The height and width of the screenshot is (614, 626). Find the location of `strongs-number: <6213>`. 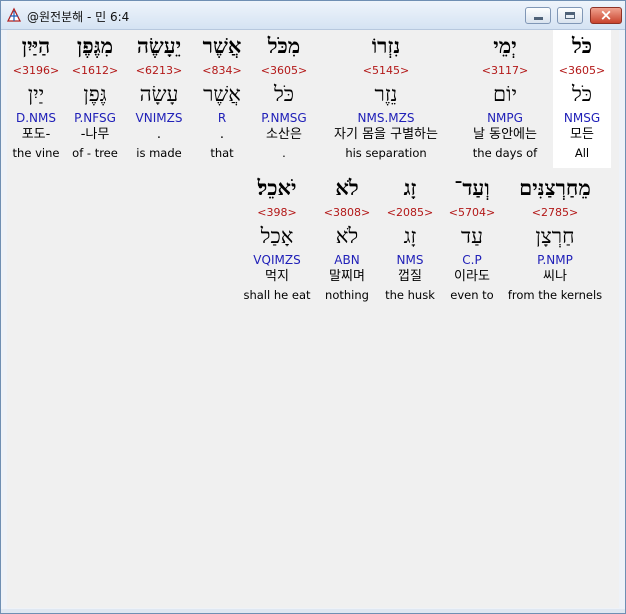

strongs-number: <6213> is located at coordinates (159, 71).